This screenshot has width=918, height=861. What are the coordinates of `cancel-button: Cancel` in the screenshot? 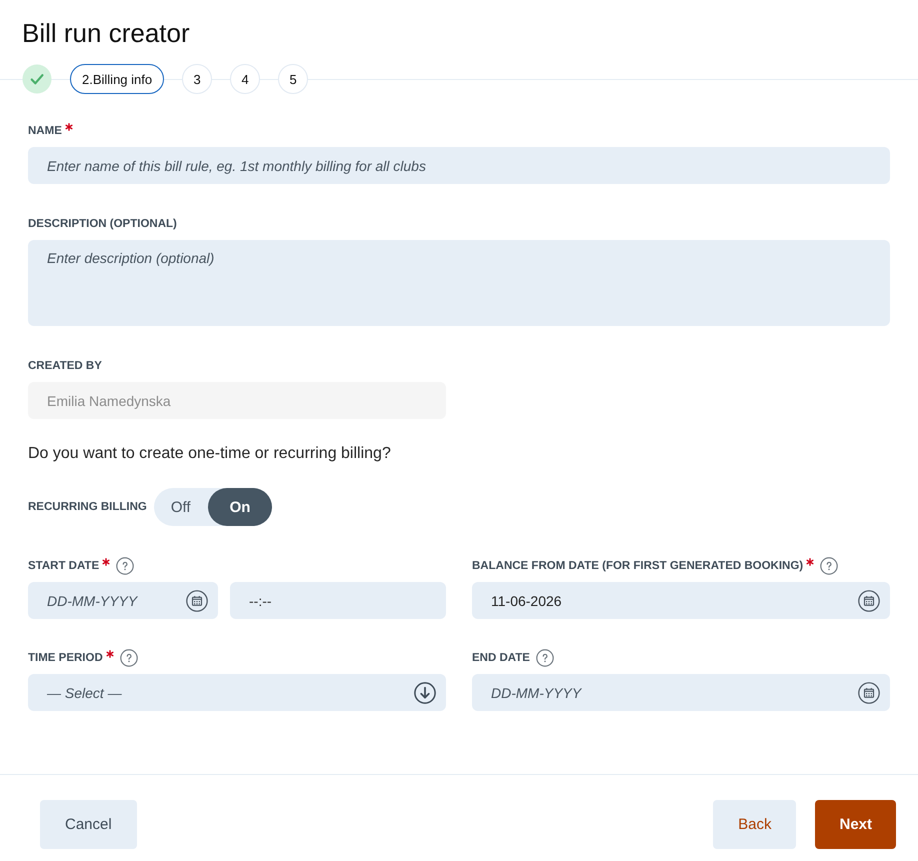 It's located at (88, 824).